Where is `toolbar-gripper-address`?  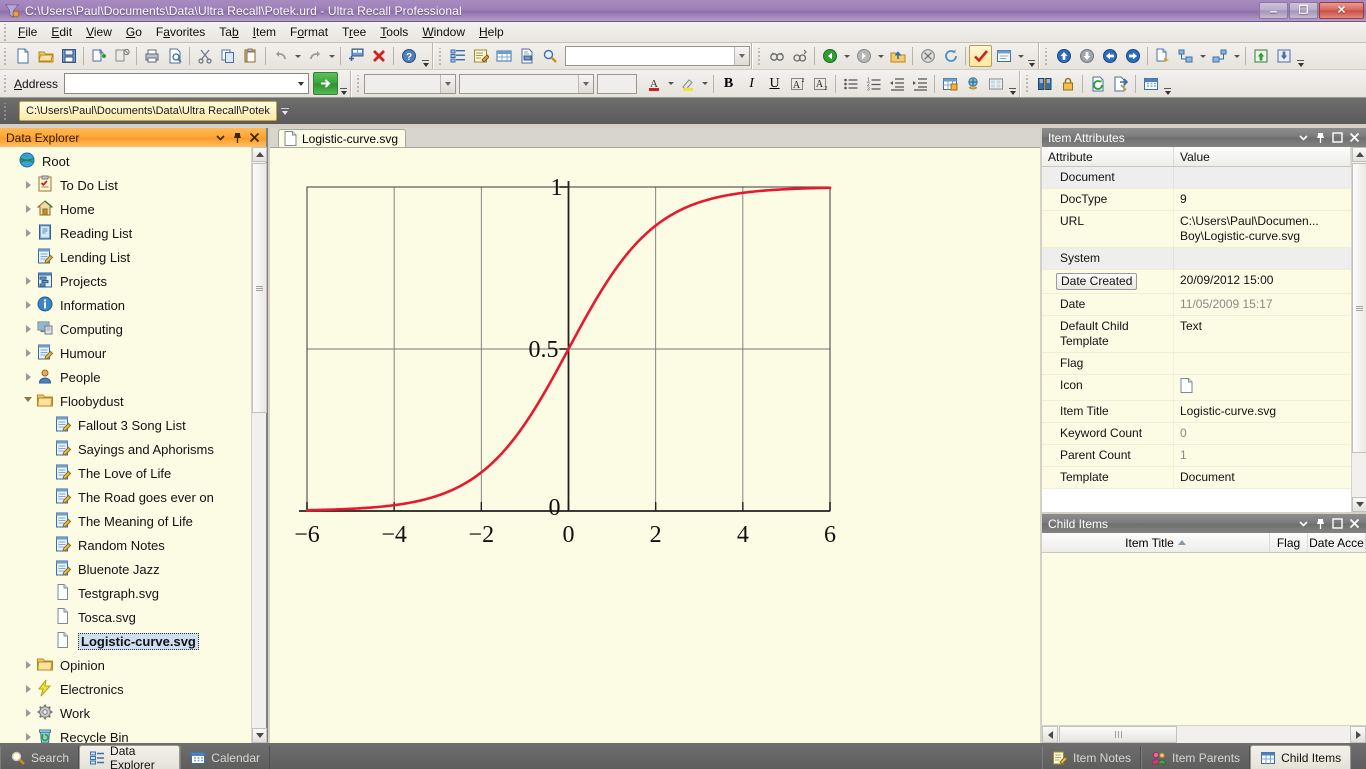
toolbar-gripper-address is located at coordinates (5, 83).